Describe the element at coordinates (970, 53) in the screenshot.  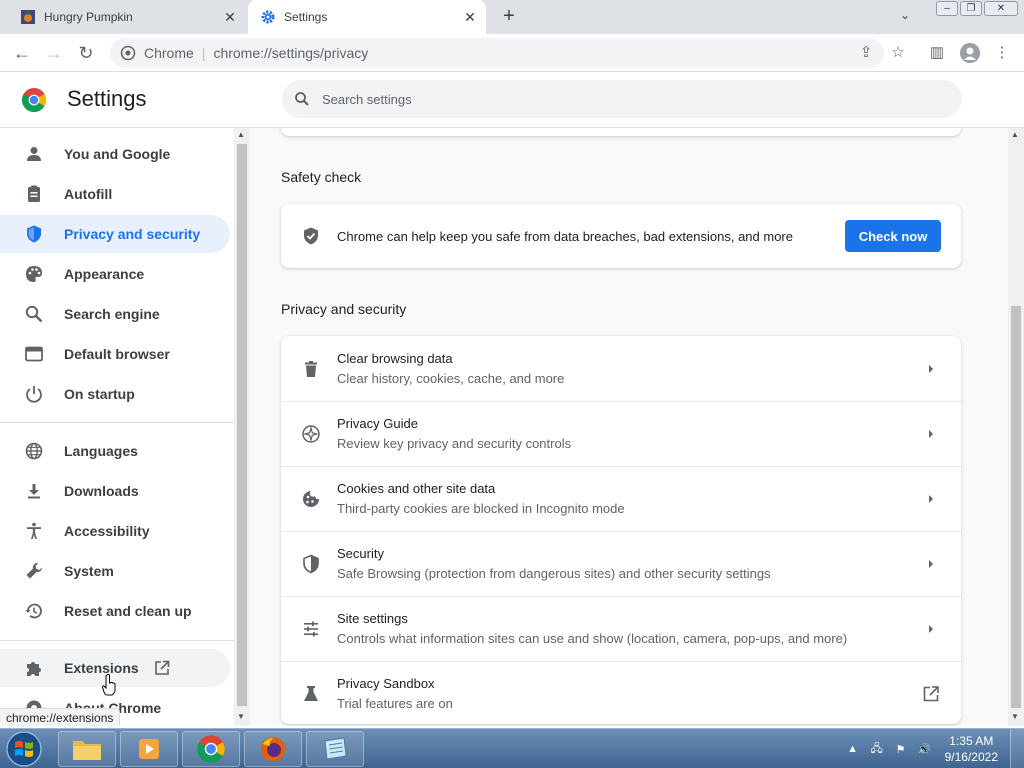
I see `profile-avatar` at that location.